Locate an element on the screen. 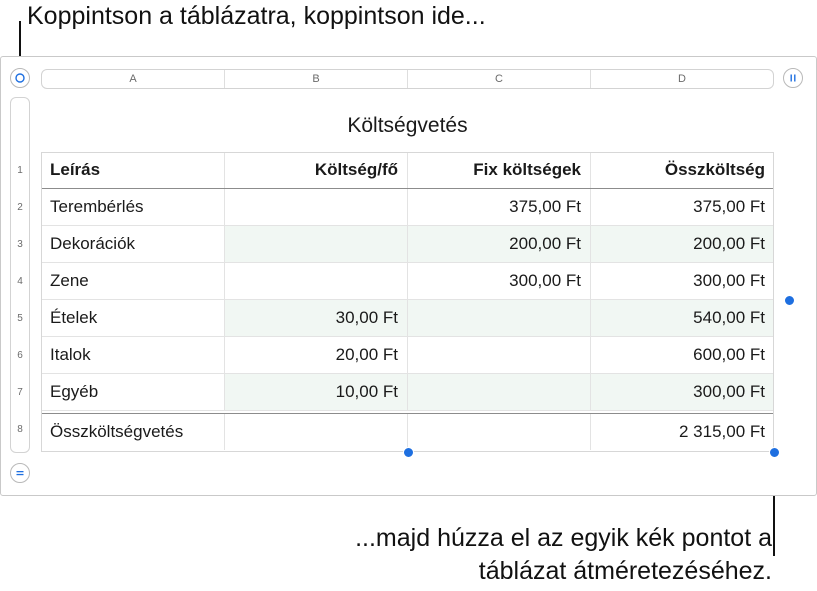 The image size is (817, 591). select-table-button is located at coordinates (20, 78).